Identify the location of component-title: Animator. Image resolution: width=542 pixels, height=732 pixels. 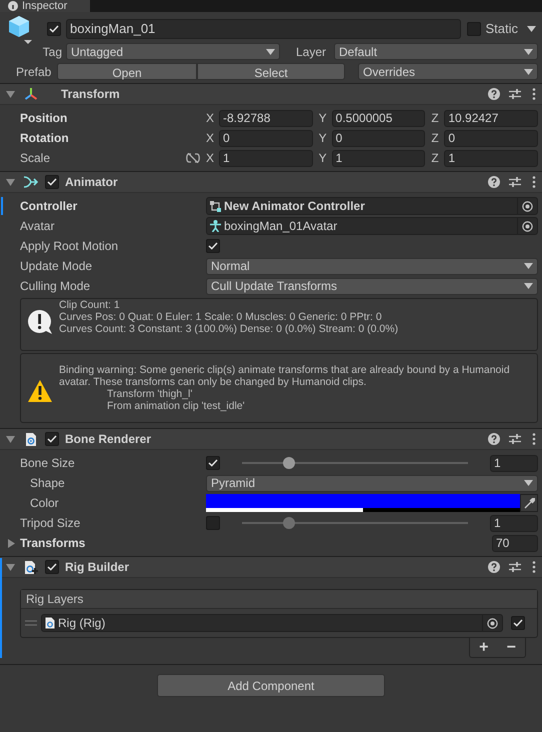
(91, 182).